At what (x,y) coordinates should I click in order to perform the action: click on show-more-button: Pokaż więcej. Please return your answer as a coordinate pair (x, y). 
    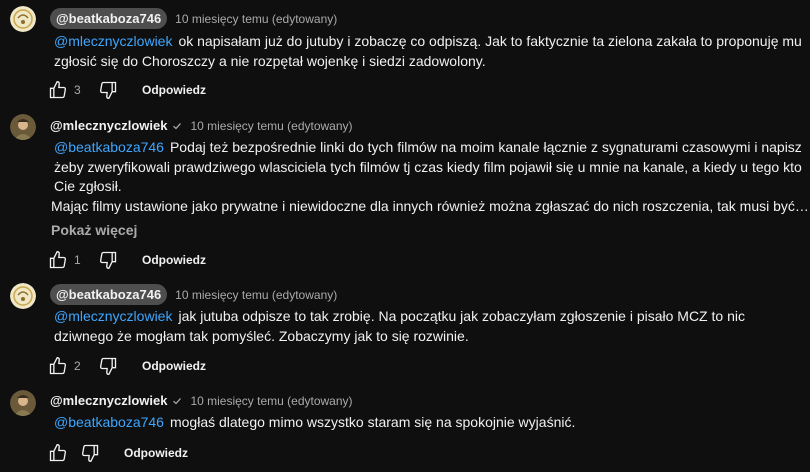
    Looking at the image, I should click on (94, 230).